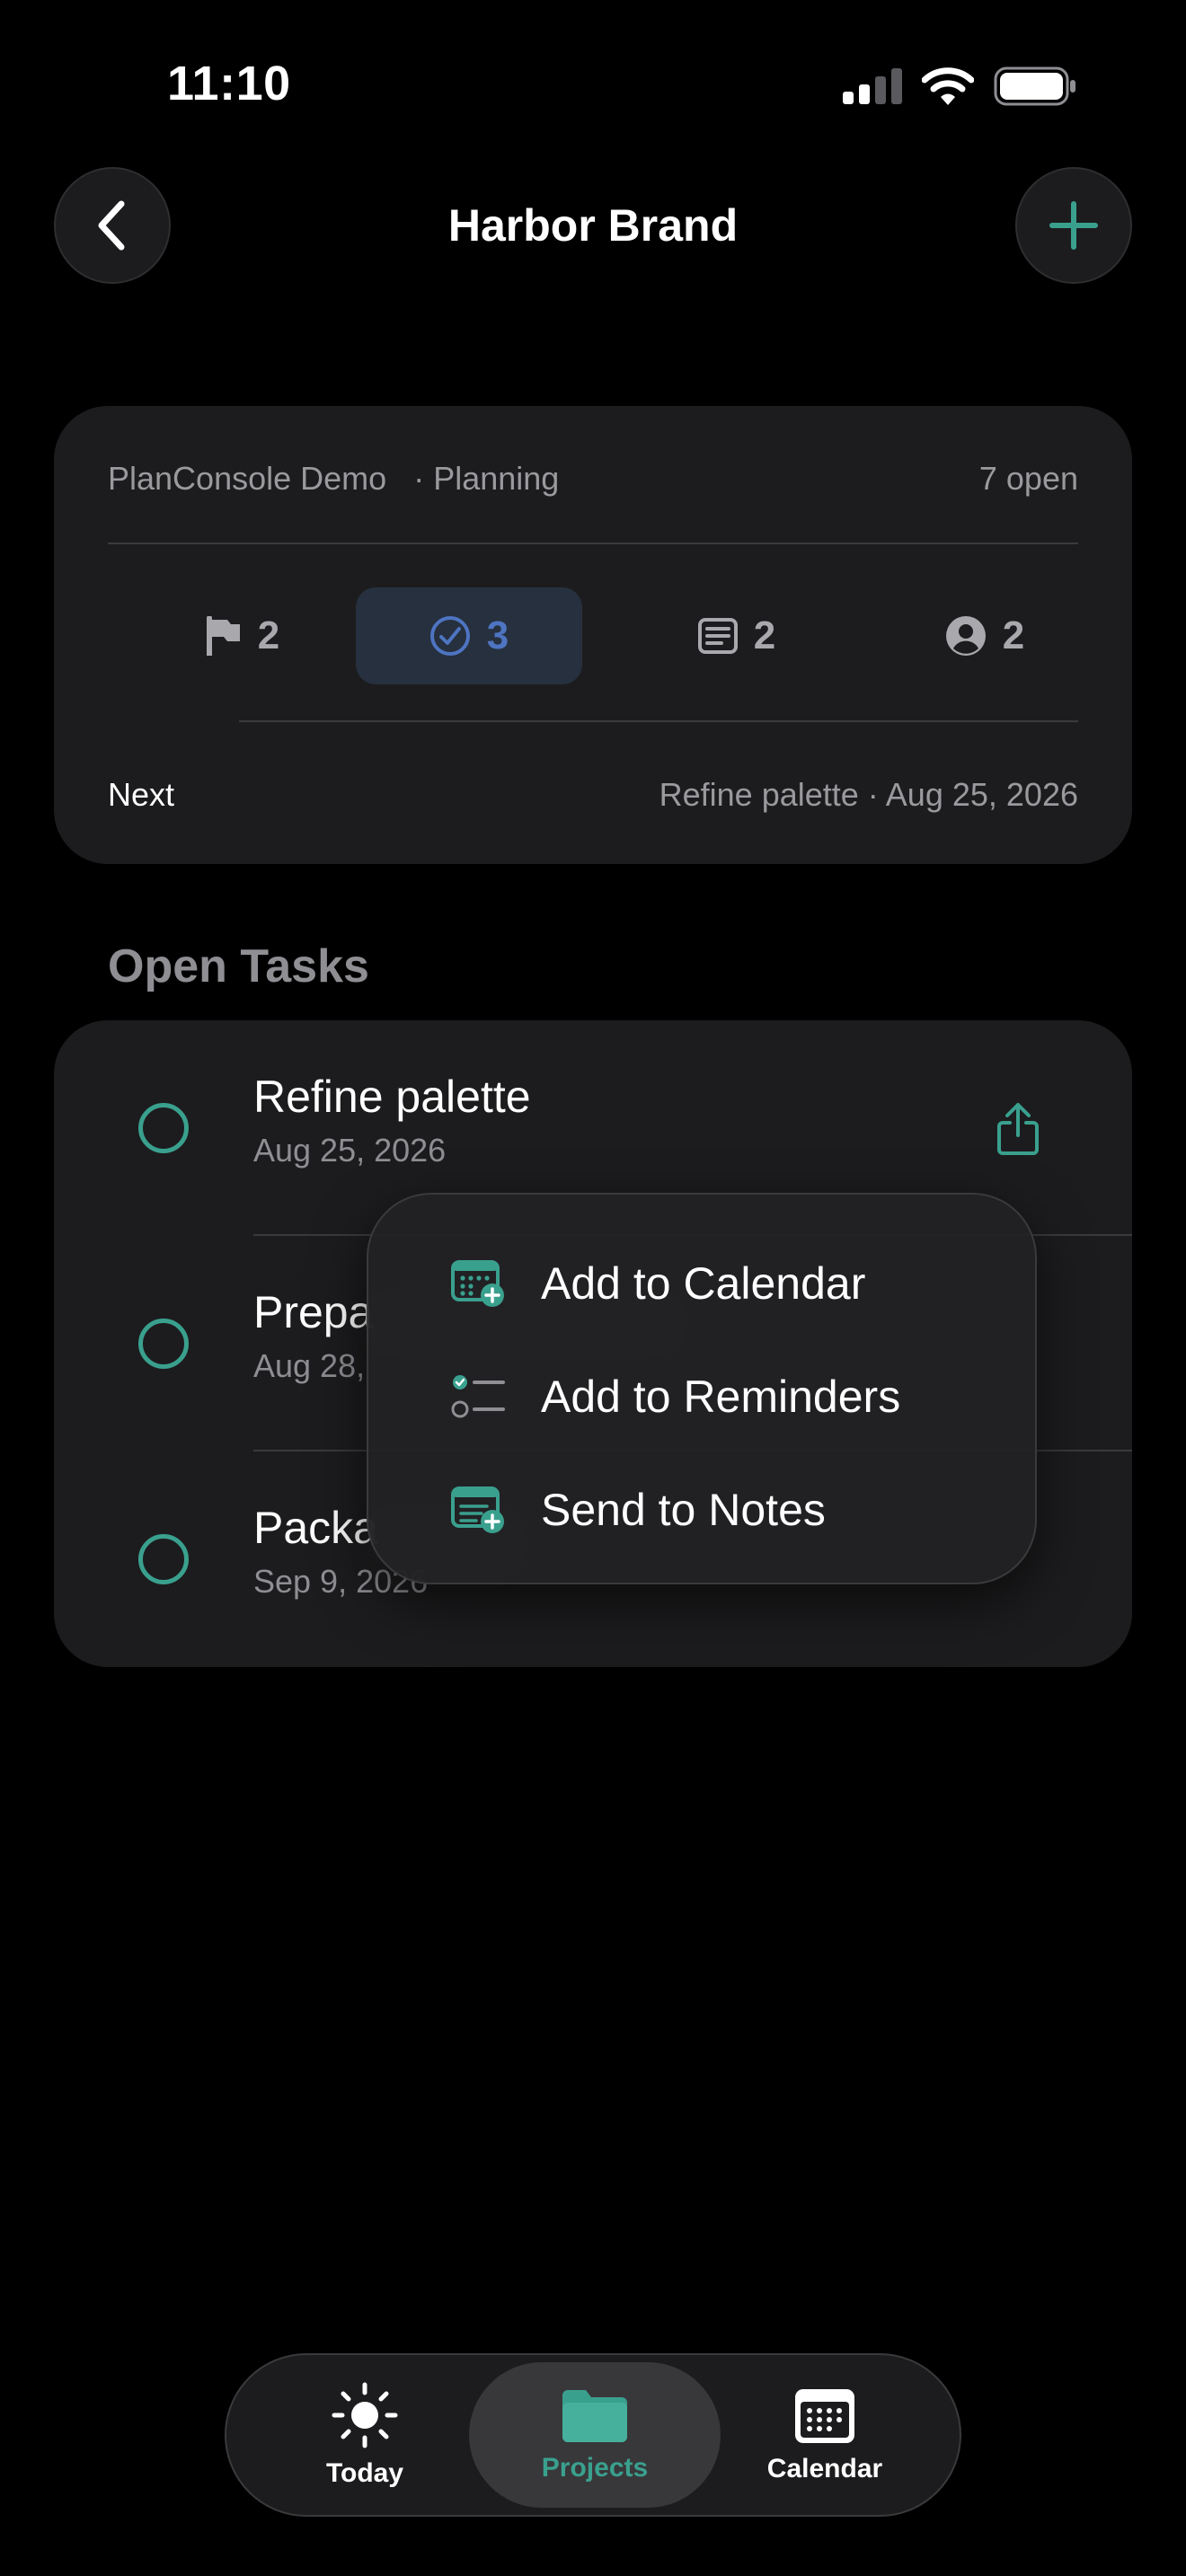  I want to click on calendar-add-icon, so click(479, 1283).